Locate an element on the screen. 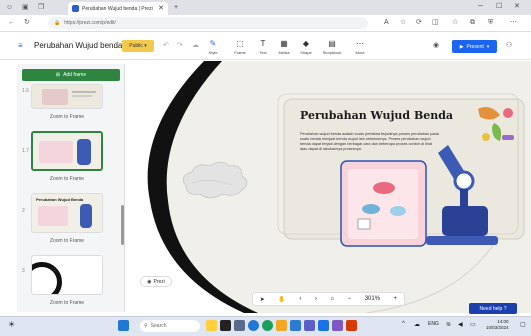 Image resolution: width=531 pixels, height=336 pixels. pointer-icon: ➤ is located at coordinates (262, 299).